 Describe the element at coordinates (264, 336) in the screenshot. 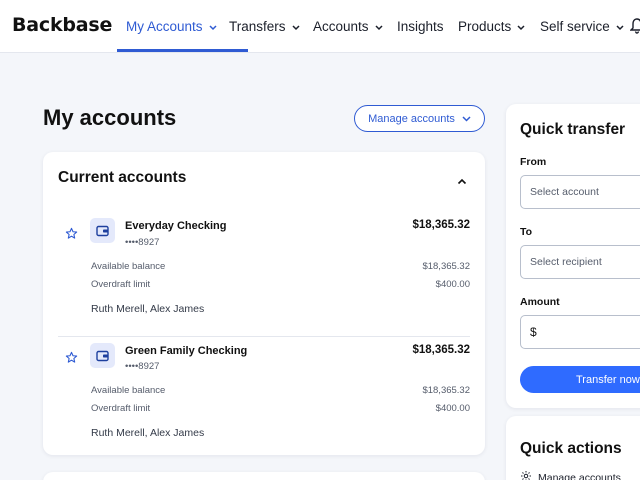

I see `divider` at that location.